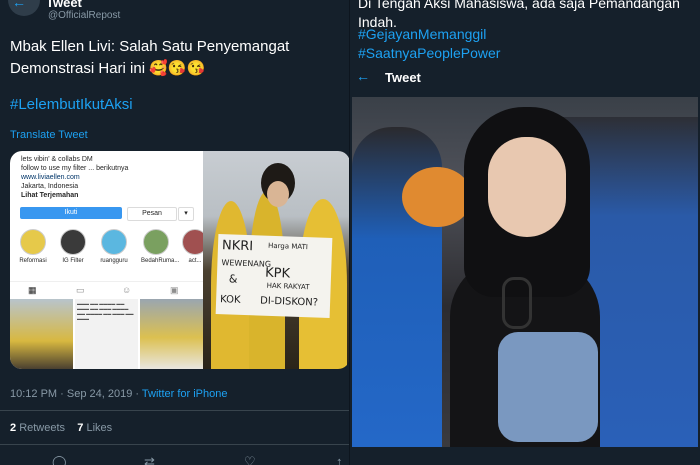 The height and width of the screenshot is (465, 700). I want to click on reply-icon: ◯, so click(59, 459).